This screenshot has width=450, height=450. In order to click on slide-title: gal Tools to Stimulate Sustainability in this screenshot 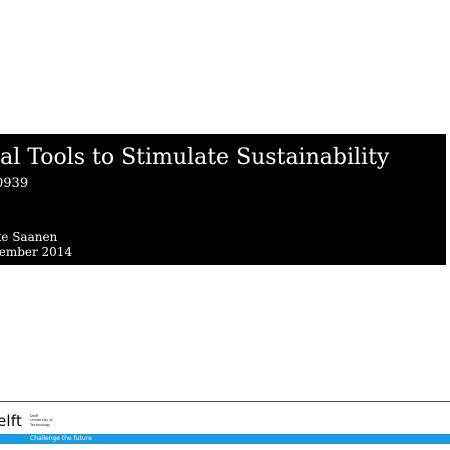, I will do `click(195, 157)`.